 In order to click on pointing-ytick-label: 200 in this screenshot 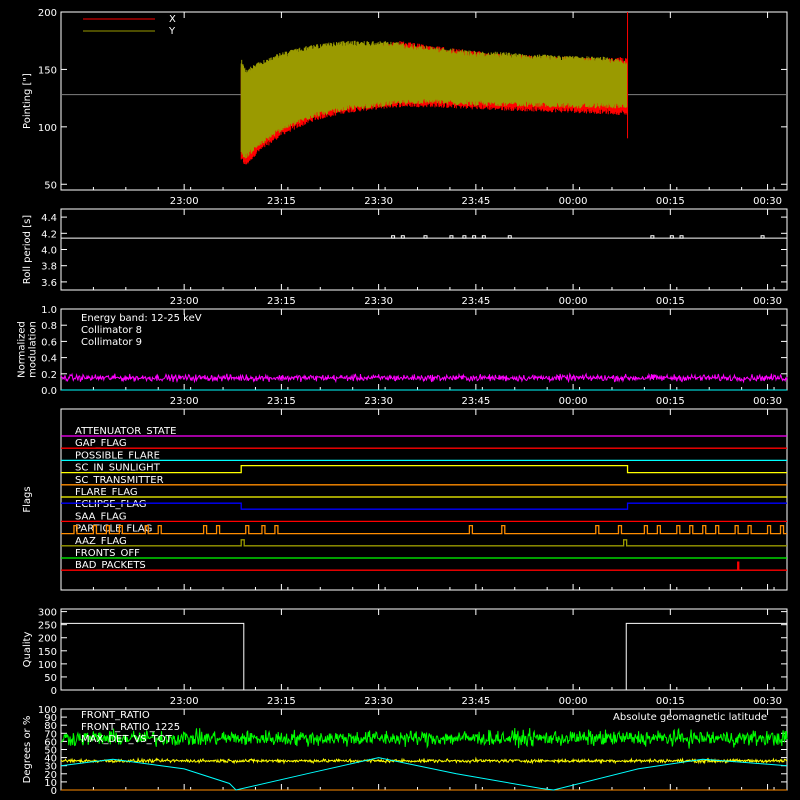, I will do `click(47, 13)`.